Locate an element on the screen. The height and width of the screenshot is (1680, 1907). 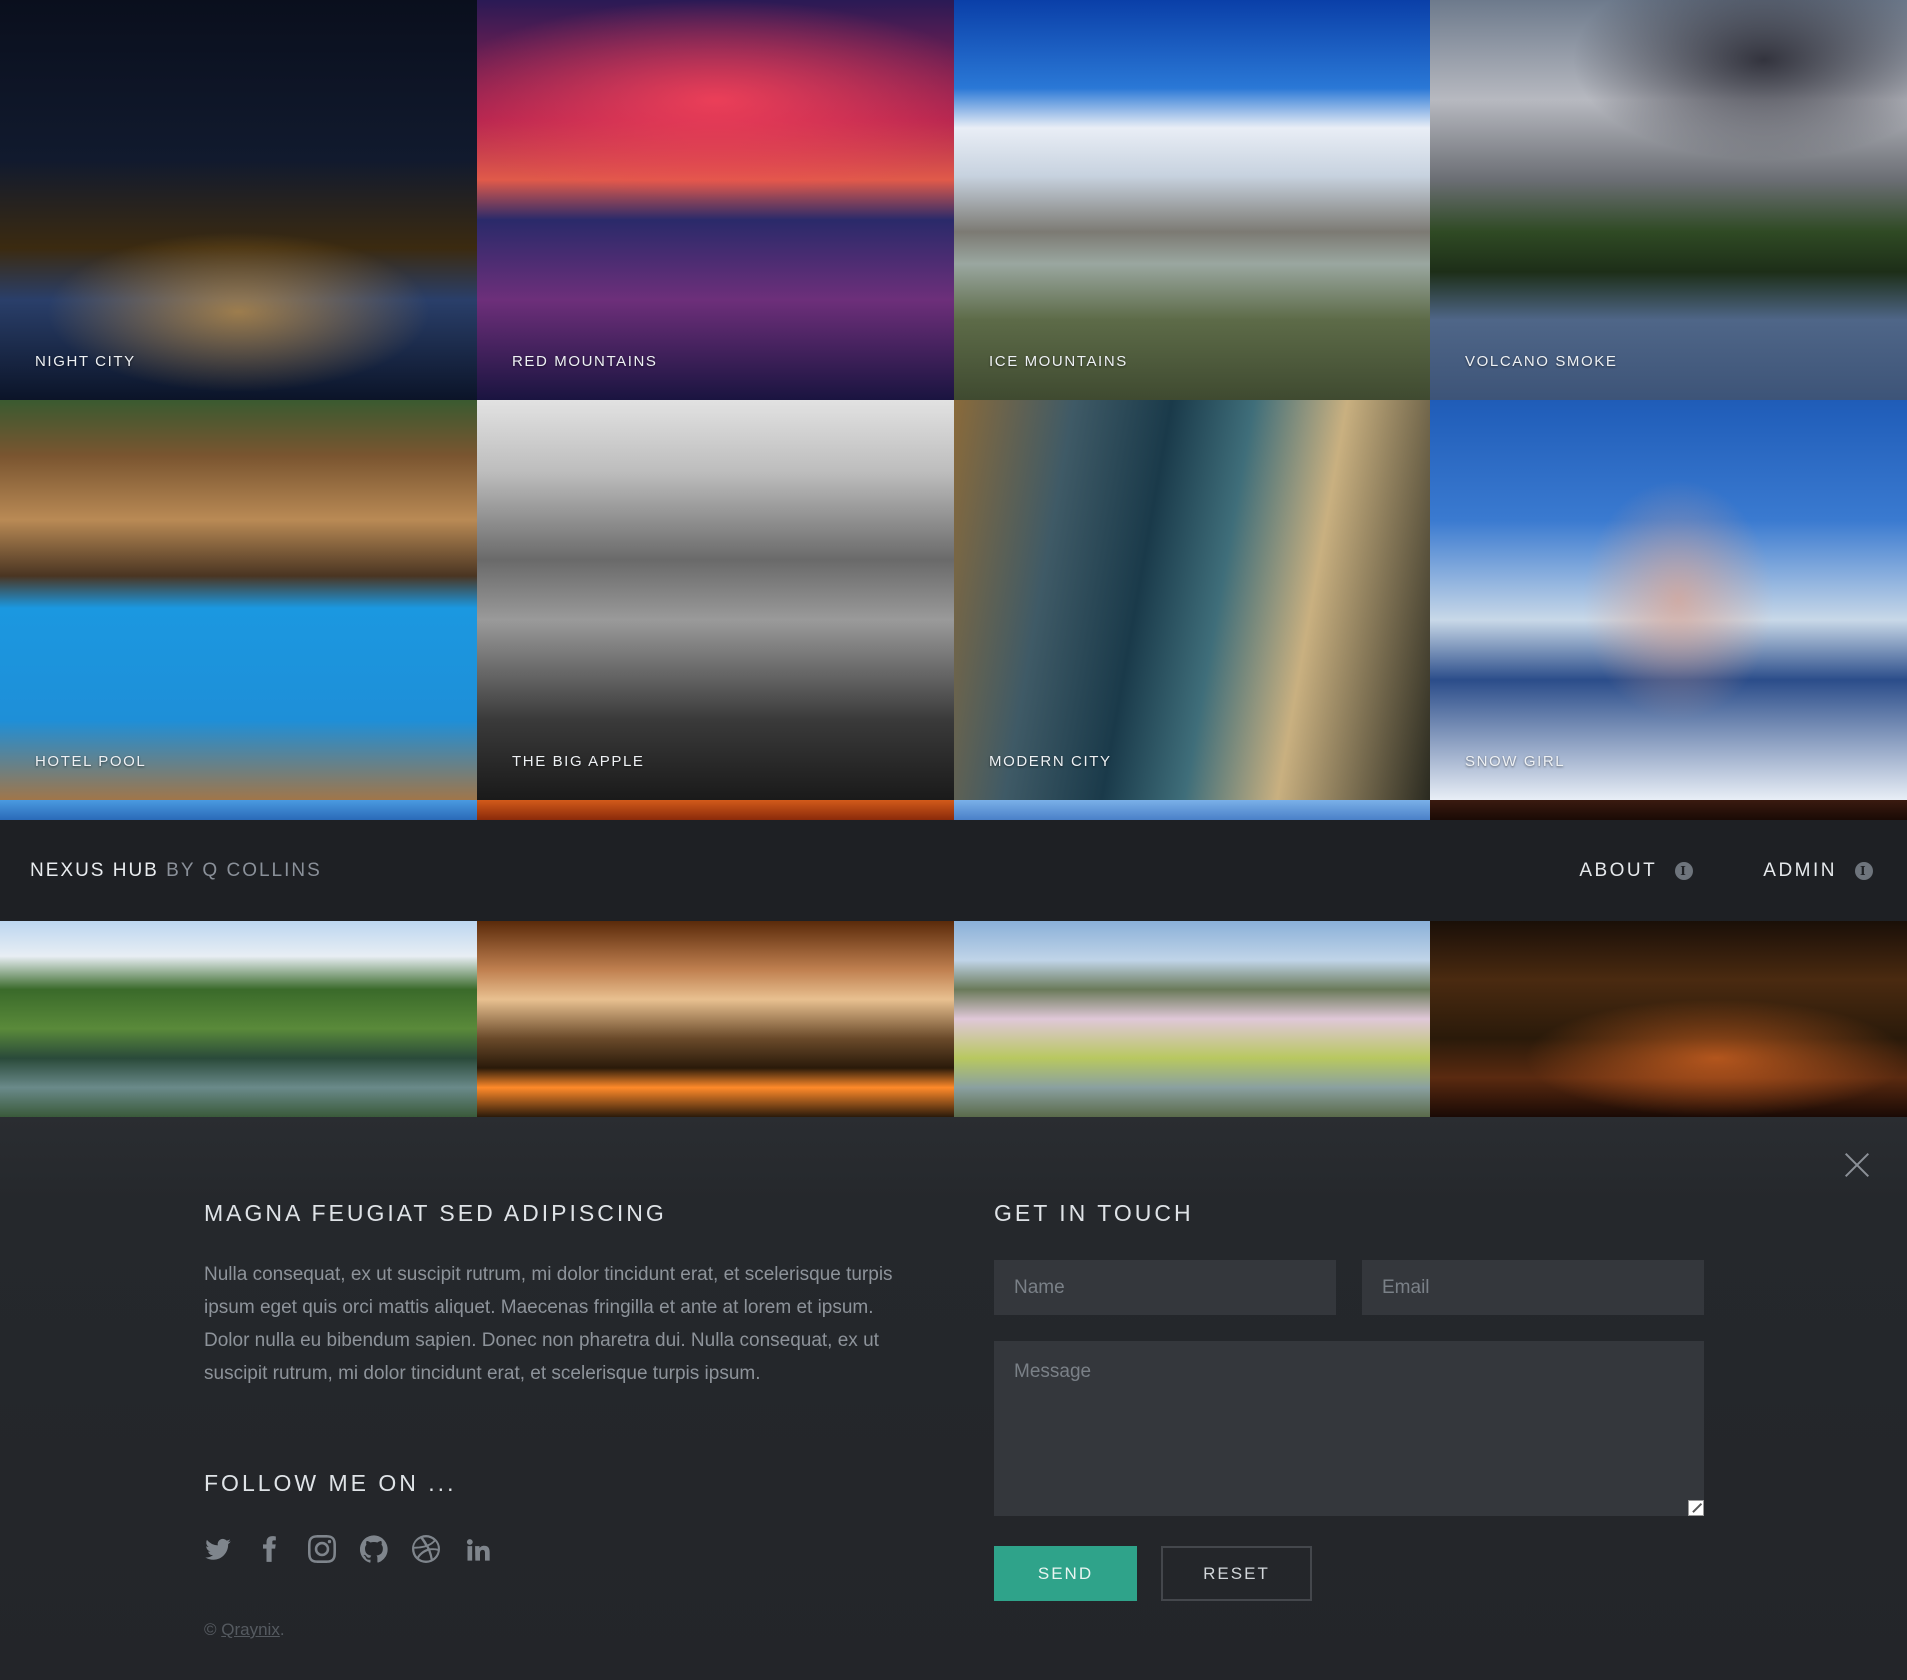
reset-button: Reset is located at coordinates (1236, 1573).